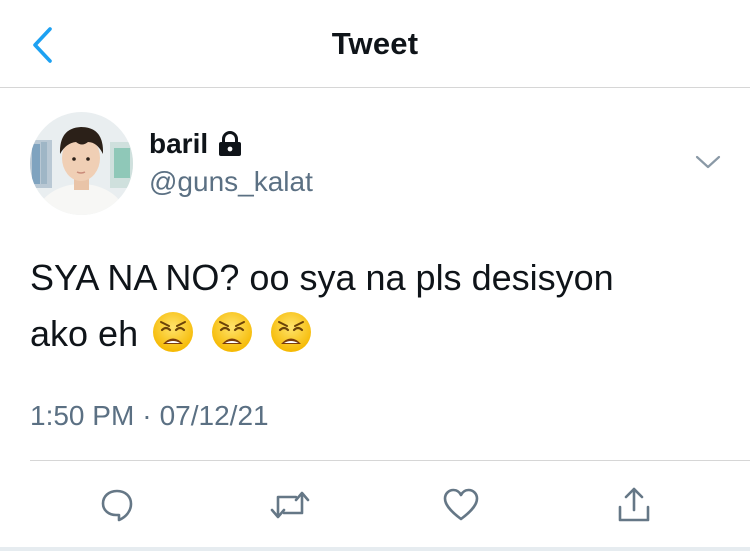 Image resolution: width=750 pixels, height=551 pixels. What do you see at coordinates (84, 333) in the screenshot?
I see `tweet-text-segment: ako eh` at bounding box center [84, 333].